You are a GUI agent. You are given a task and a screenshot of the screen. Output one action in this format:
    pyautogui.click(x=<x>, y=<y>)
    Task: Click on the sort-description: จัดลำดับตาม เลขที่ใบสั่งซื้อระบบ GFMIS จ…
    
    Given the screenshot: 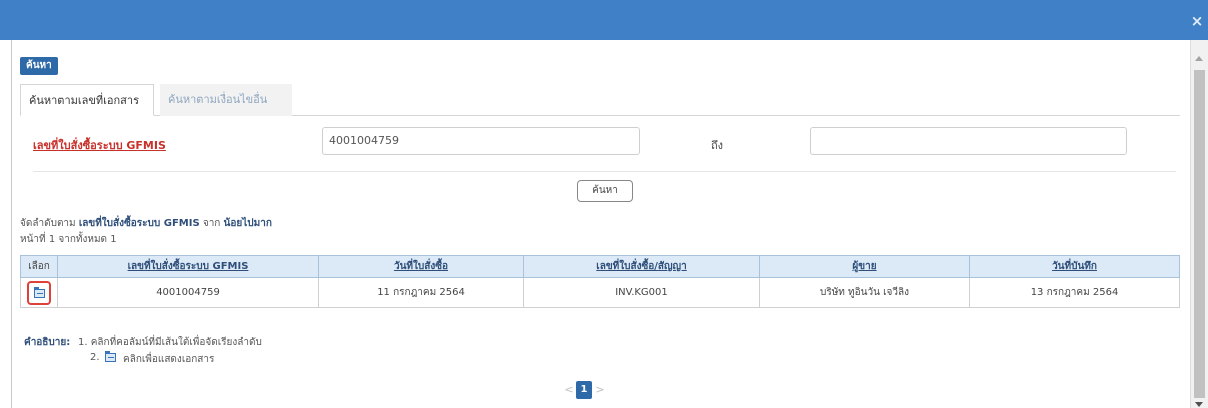 What is the action you would take?
    pyautogui.click(x=146, y=223)
    